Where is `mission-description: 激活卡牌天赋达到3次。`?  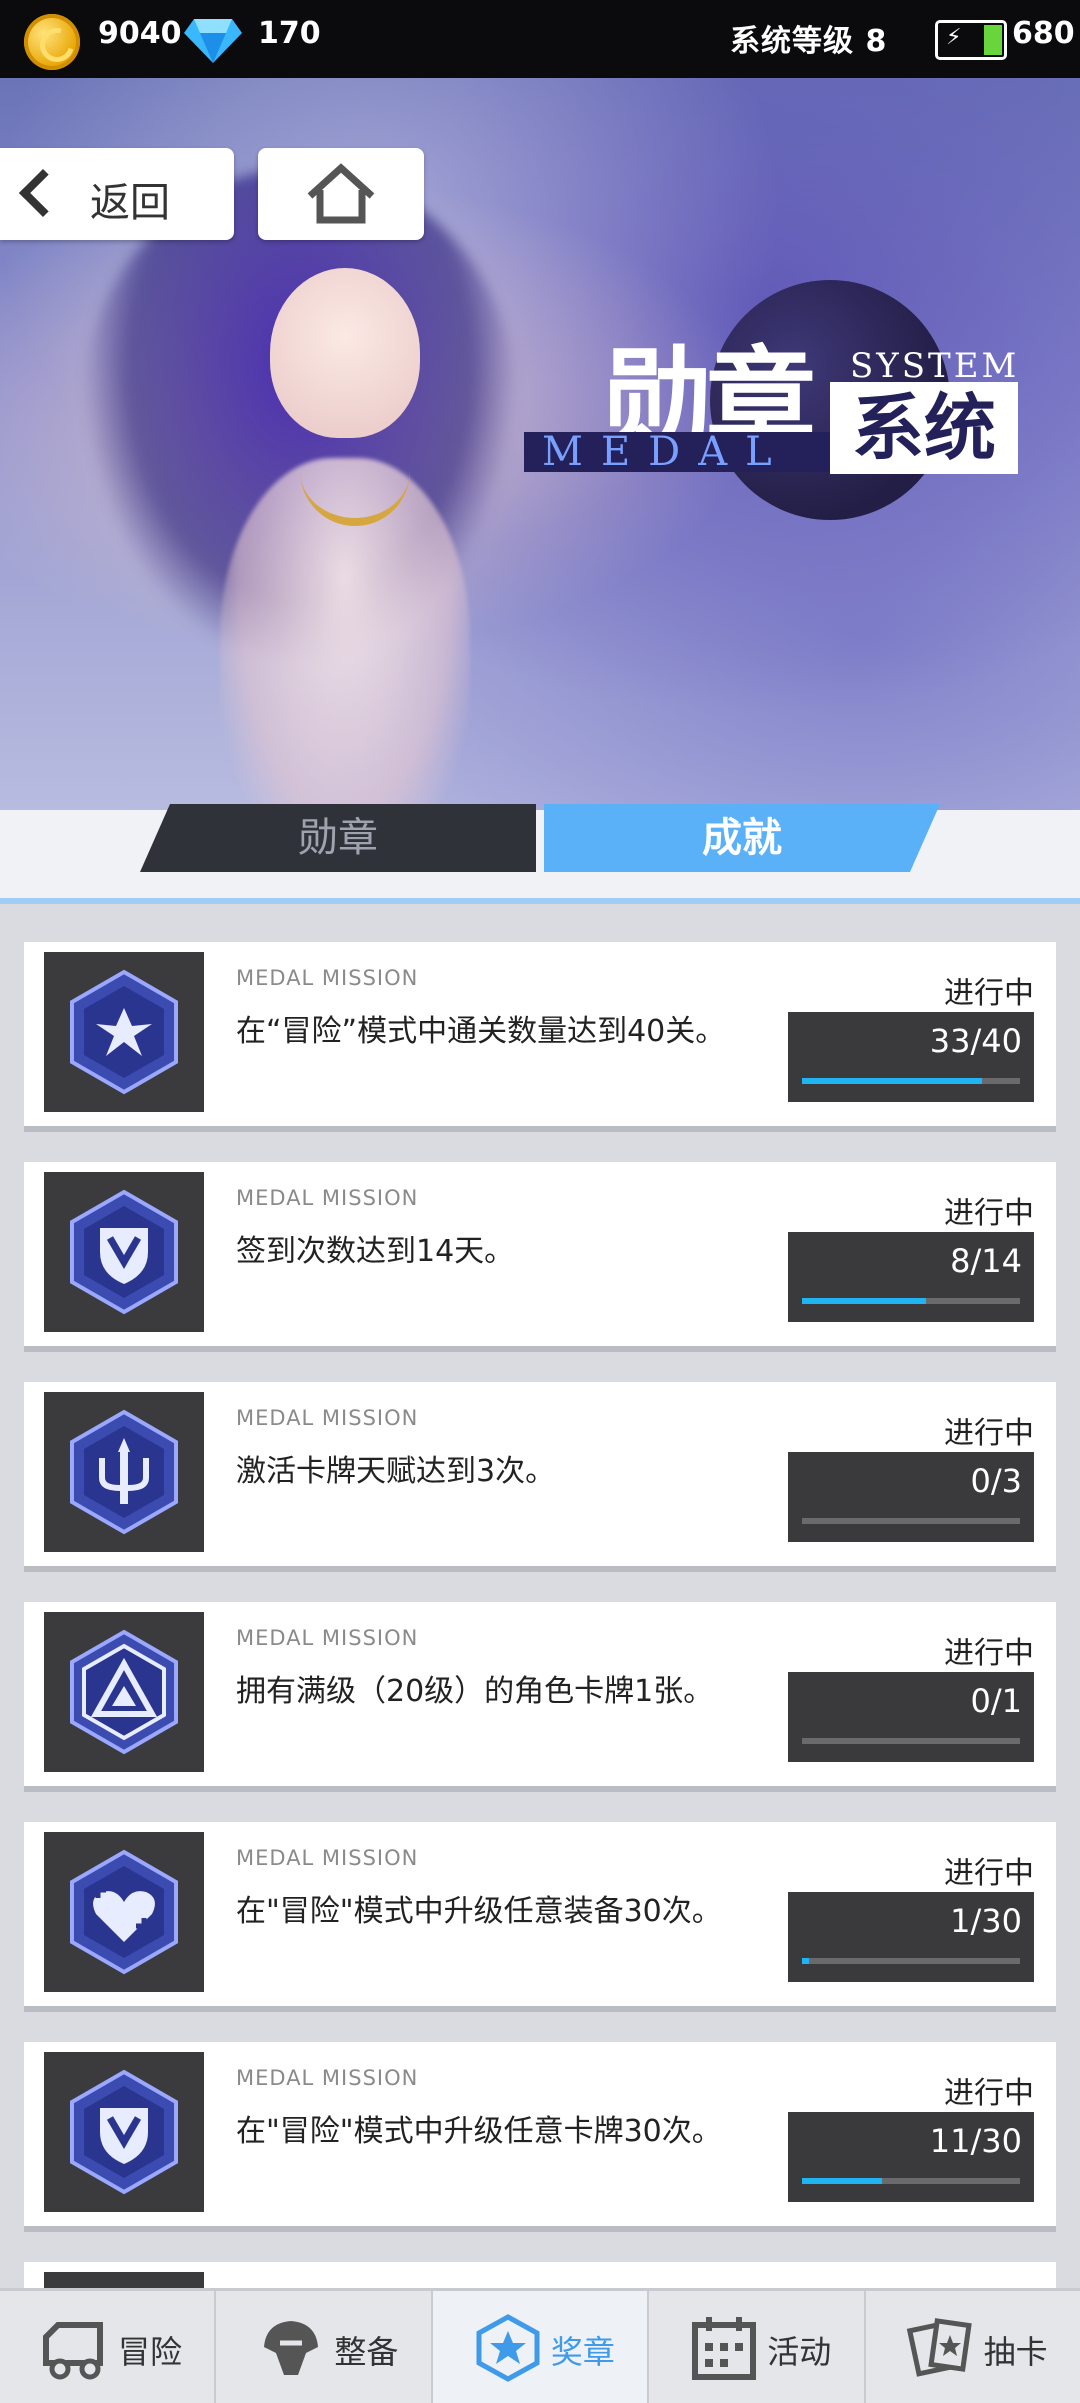
mission-description: 激活卡牌天赋达到3次。 is located at coordinates (396, 1471).